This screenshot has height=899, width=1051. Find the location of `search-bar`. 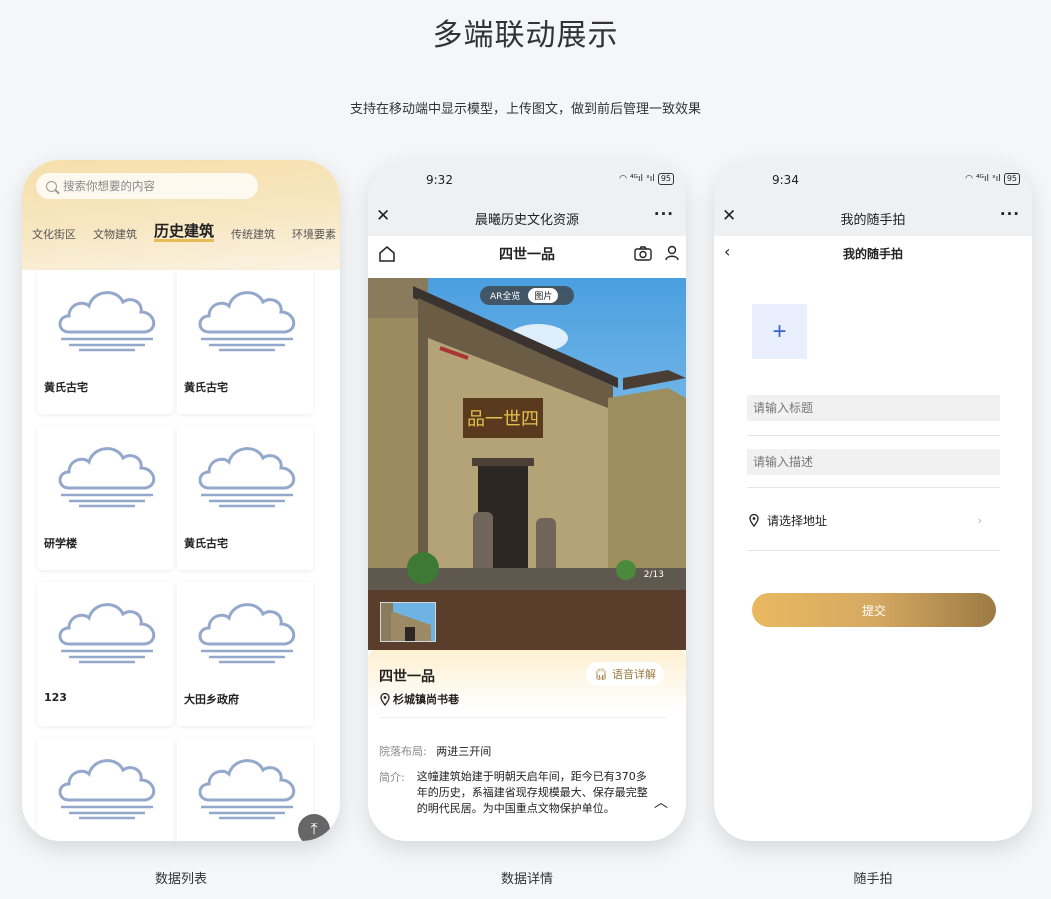

search-bar is located at coordinates (147, 186).